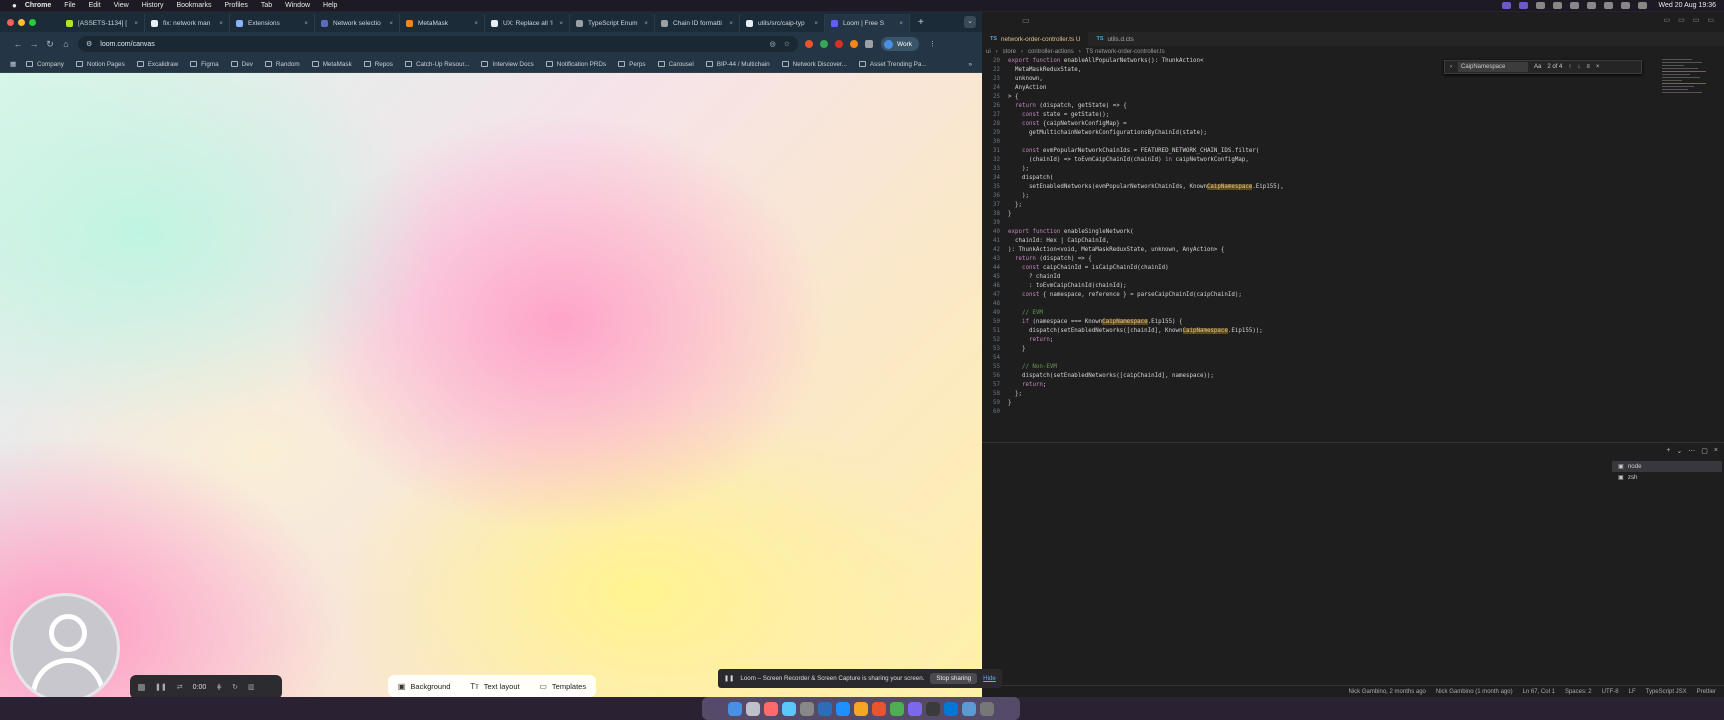 Image resolution: width=1724 pixels, height=720 pixels. I want to click on bookmark-item: Figma, so click(204, 64).